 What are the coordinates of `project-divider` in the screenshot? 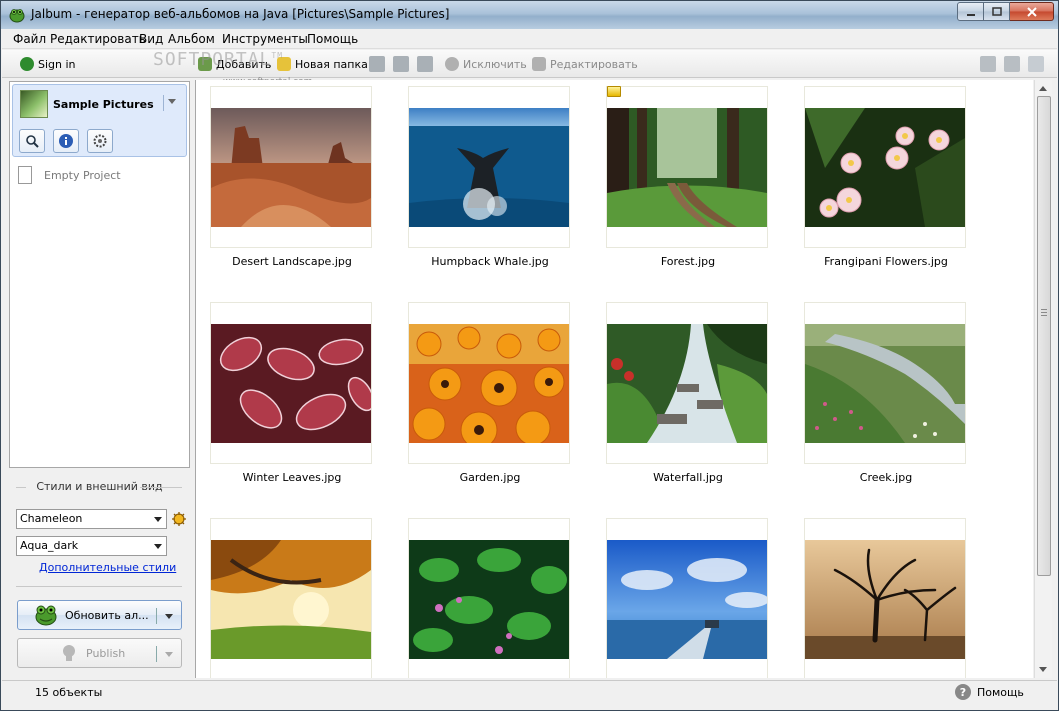 It's located at (163, 103).